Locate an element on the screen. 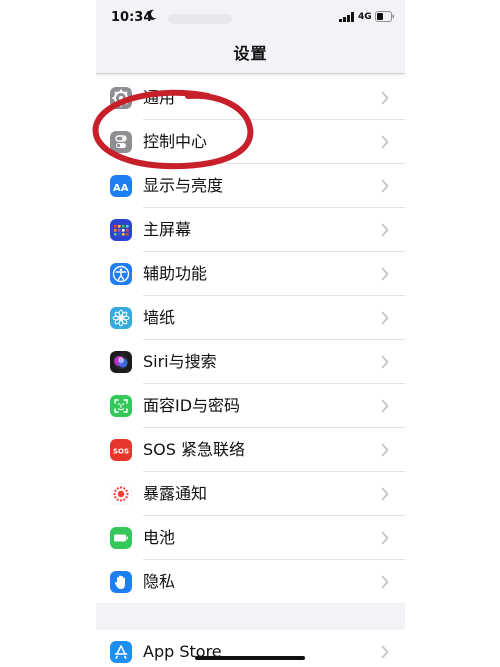 This screenshot has height=667, width=500. settings-row-label: SOS 紧急联络 is located at coordinates (194, 449).